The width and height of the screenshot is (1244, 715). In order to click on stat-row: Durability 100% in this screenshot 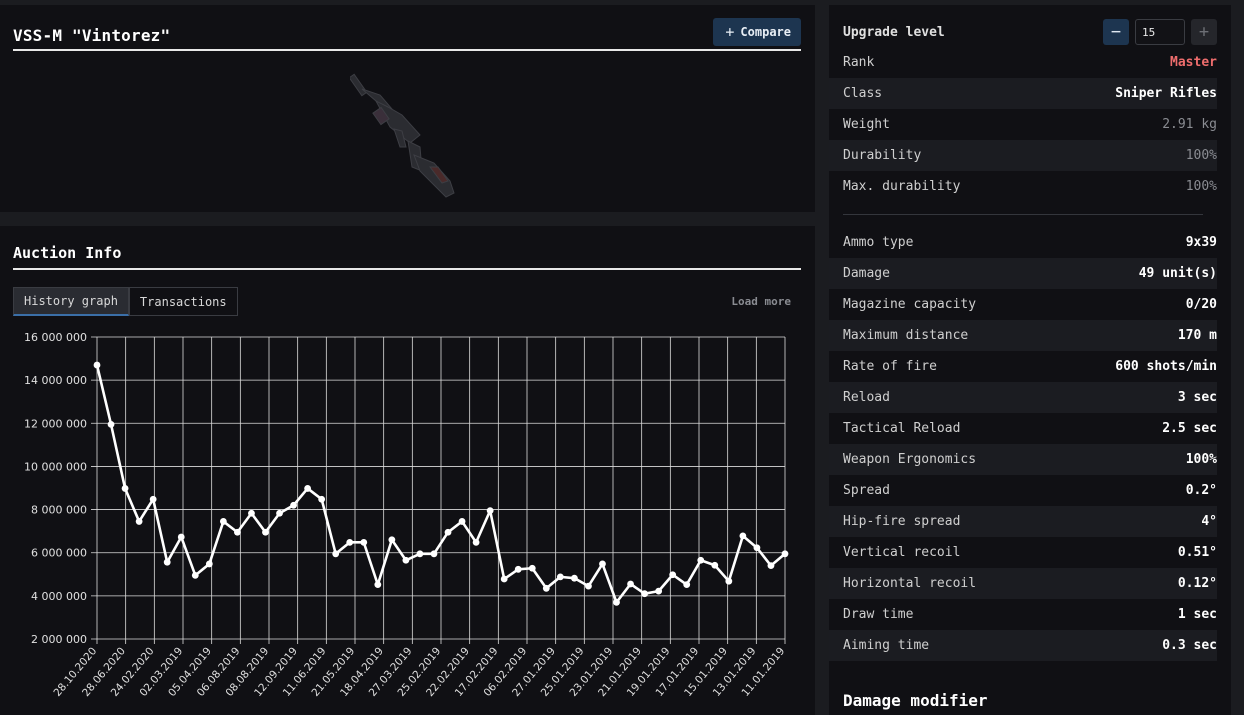, I will do `click(1023, 155)`.